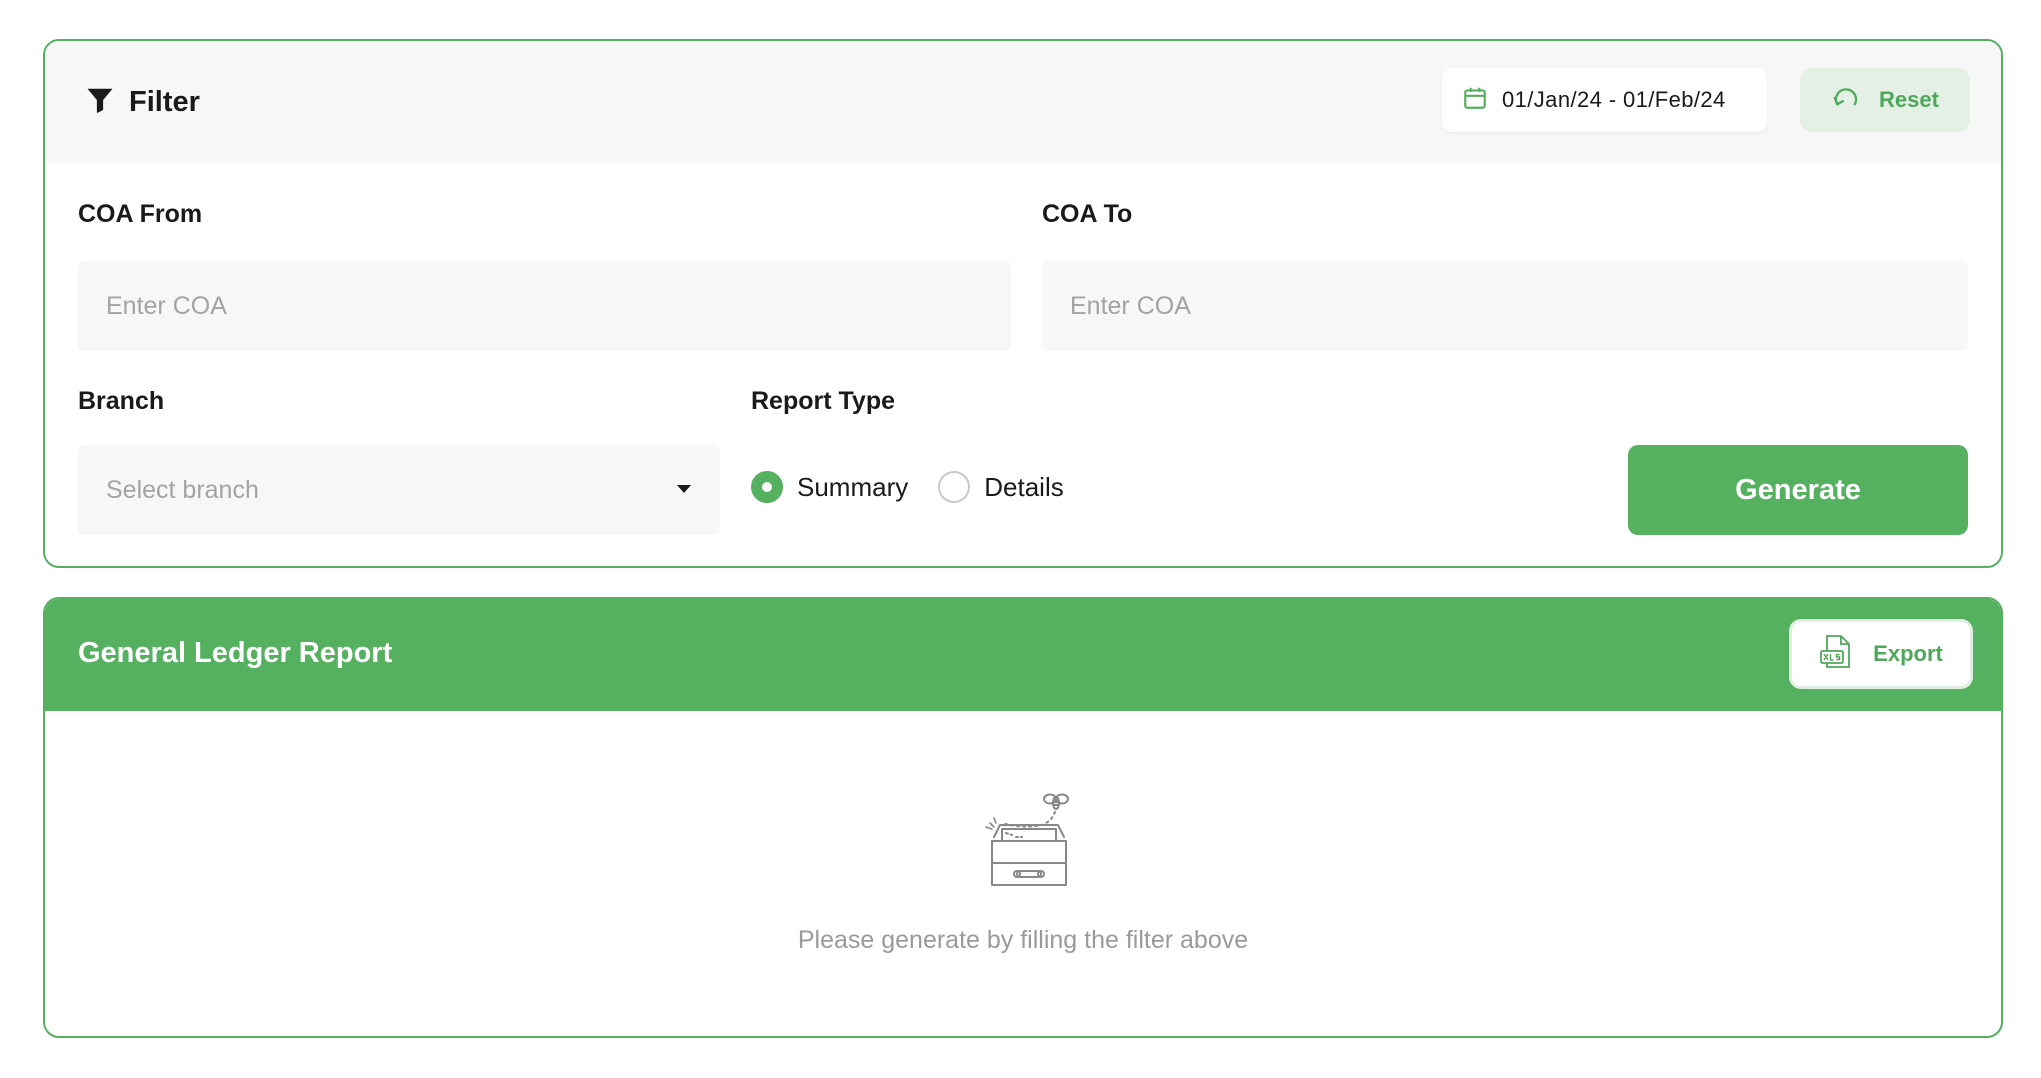  Describe the element at coordinates (1846, 100) in the screenshot. I see `reset-icon` at that location.